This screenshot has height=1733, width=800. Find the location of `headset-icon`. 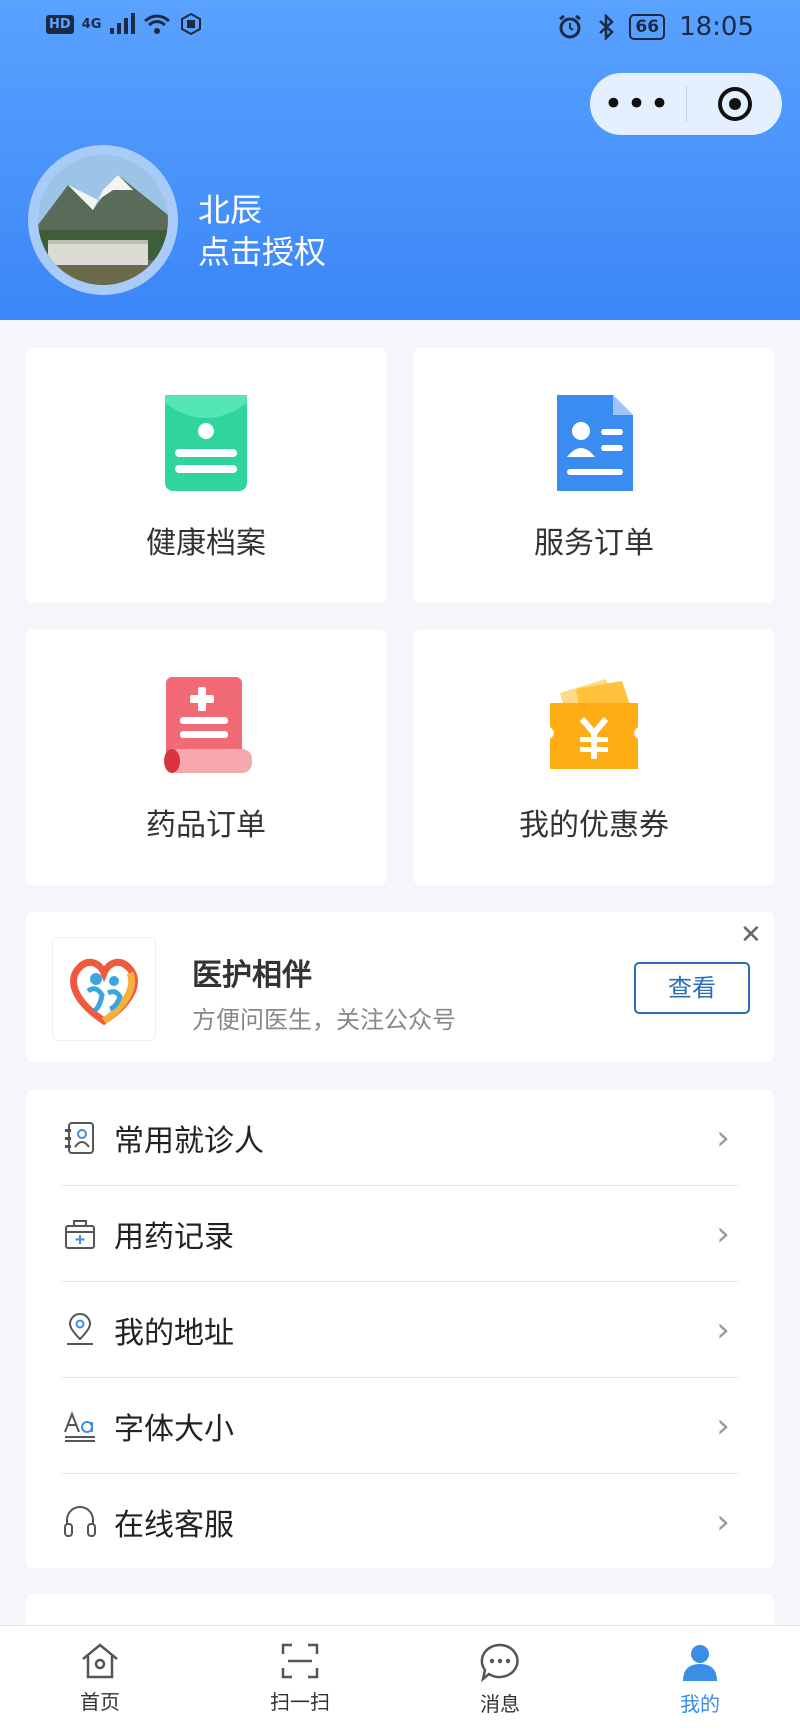

headset-icon is located at coordinates (80, 1521).